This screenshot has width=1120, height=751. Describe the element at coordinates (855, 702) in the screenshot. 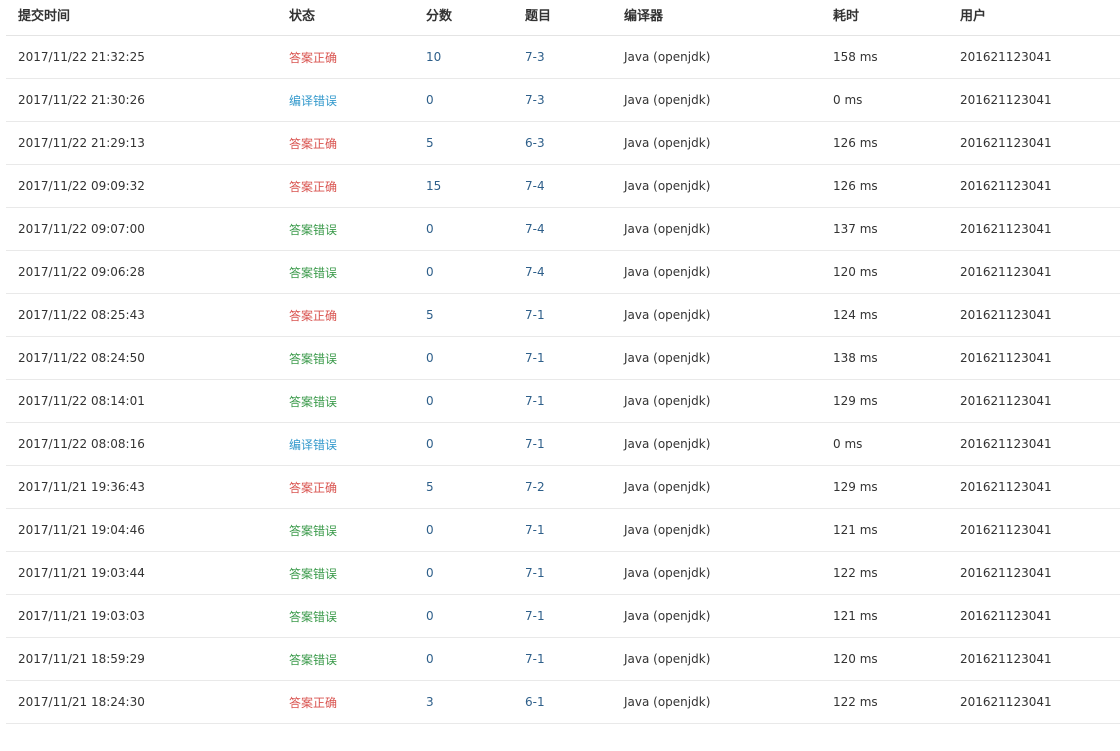

I see `time-cost: 122 ms` at that location.